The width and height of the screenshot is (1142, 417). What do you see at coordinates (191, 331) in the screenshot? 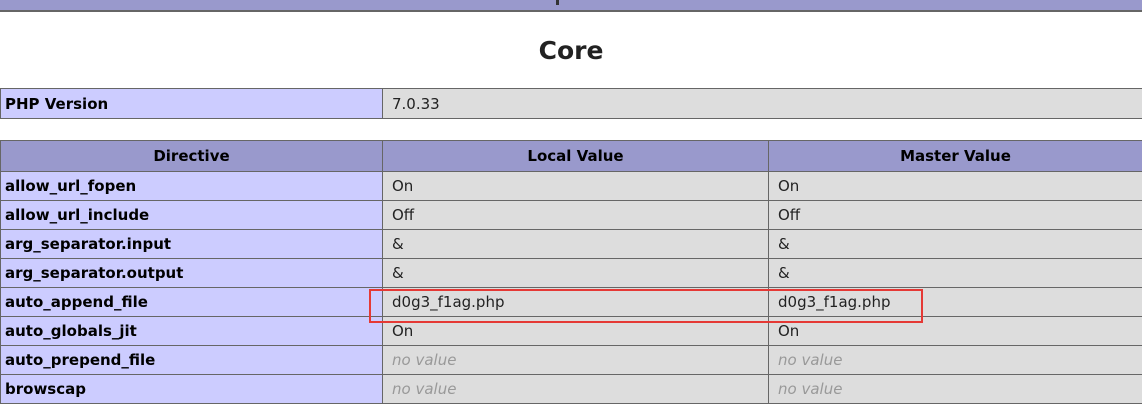
I see `directive-name: auto_globals_jit` at bounding box center [191, 331].